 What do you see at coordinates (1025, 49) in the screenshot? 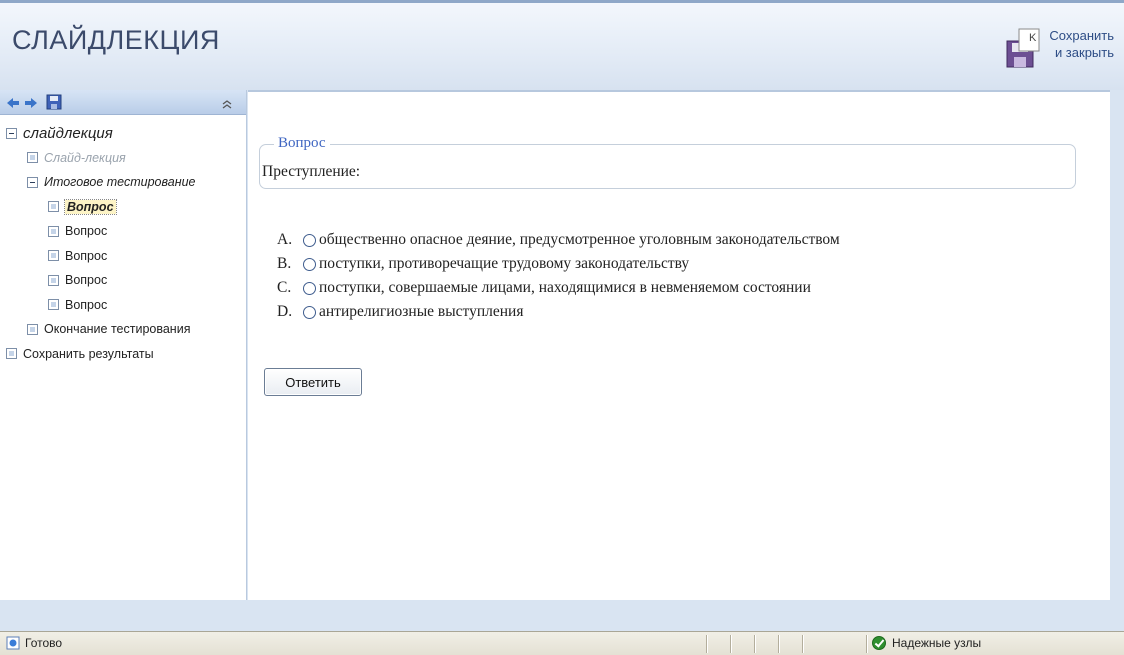
I see `save-close-icon: K` at bounding box center [1025, 49].